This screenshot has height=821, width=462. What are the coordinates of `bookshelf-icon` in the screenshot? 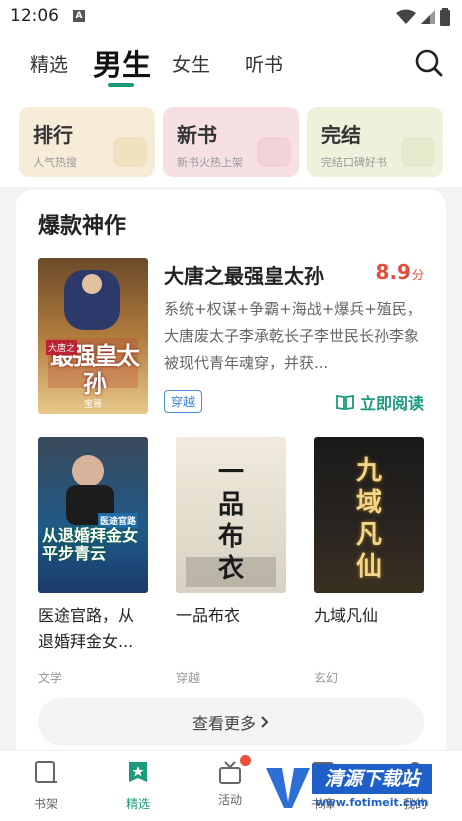 It's located at (46, 772).